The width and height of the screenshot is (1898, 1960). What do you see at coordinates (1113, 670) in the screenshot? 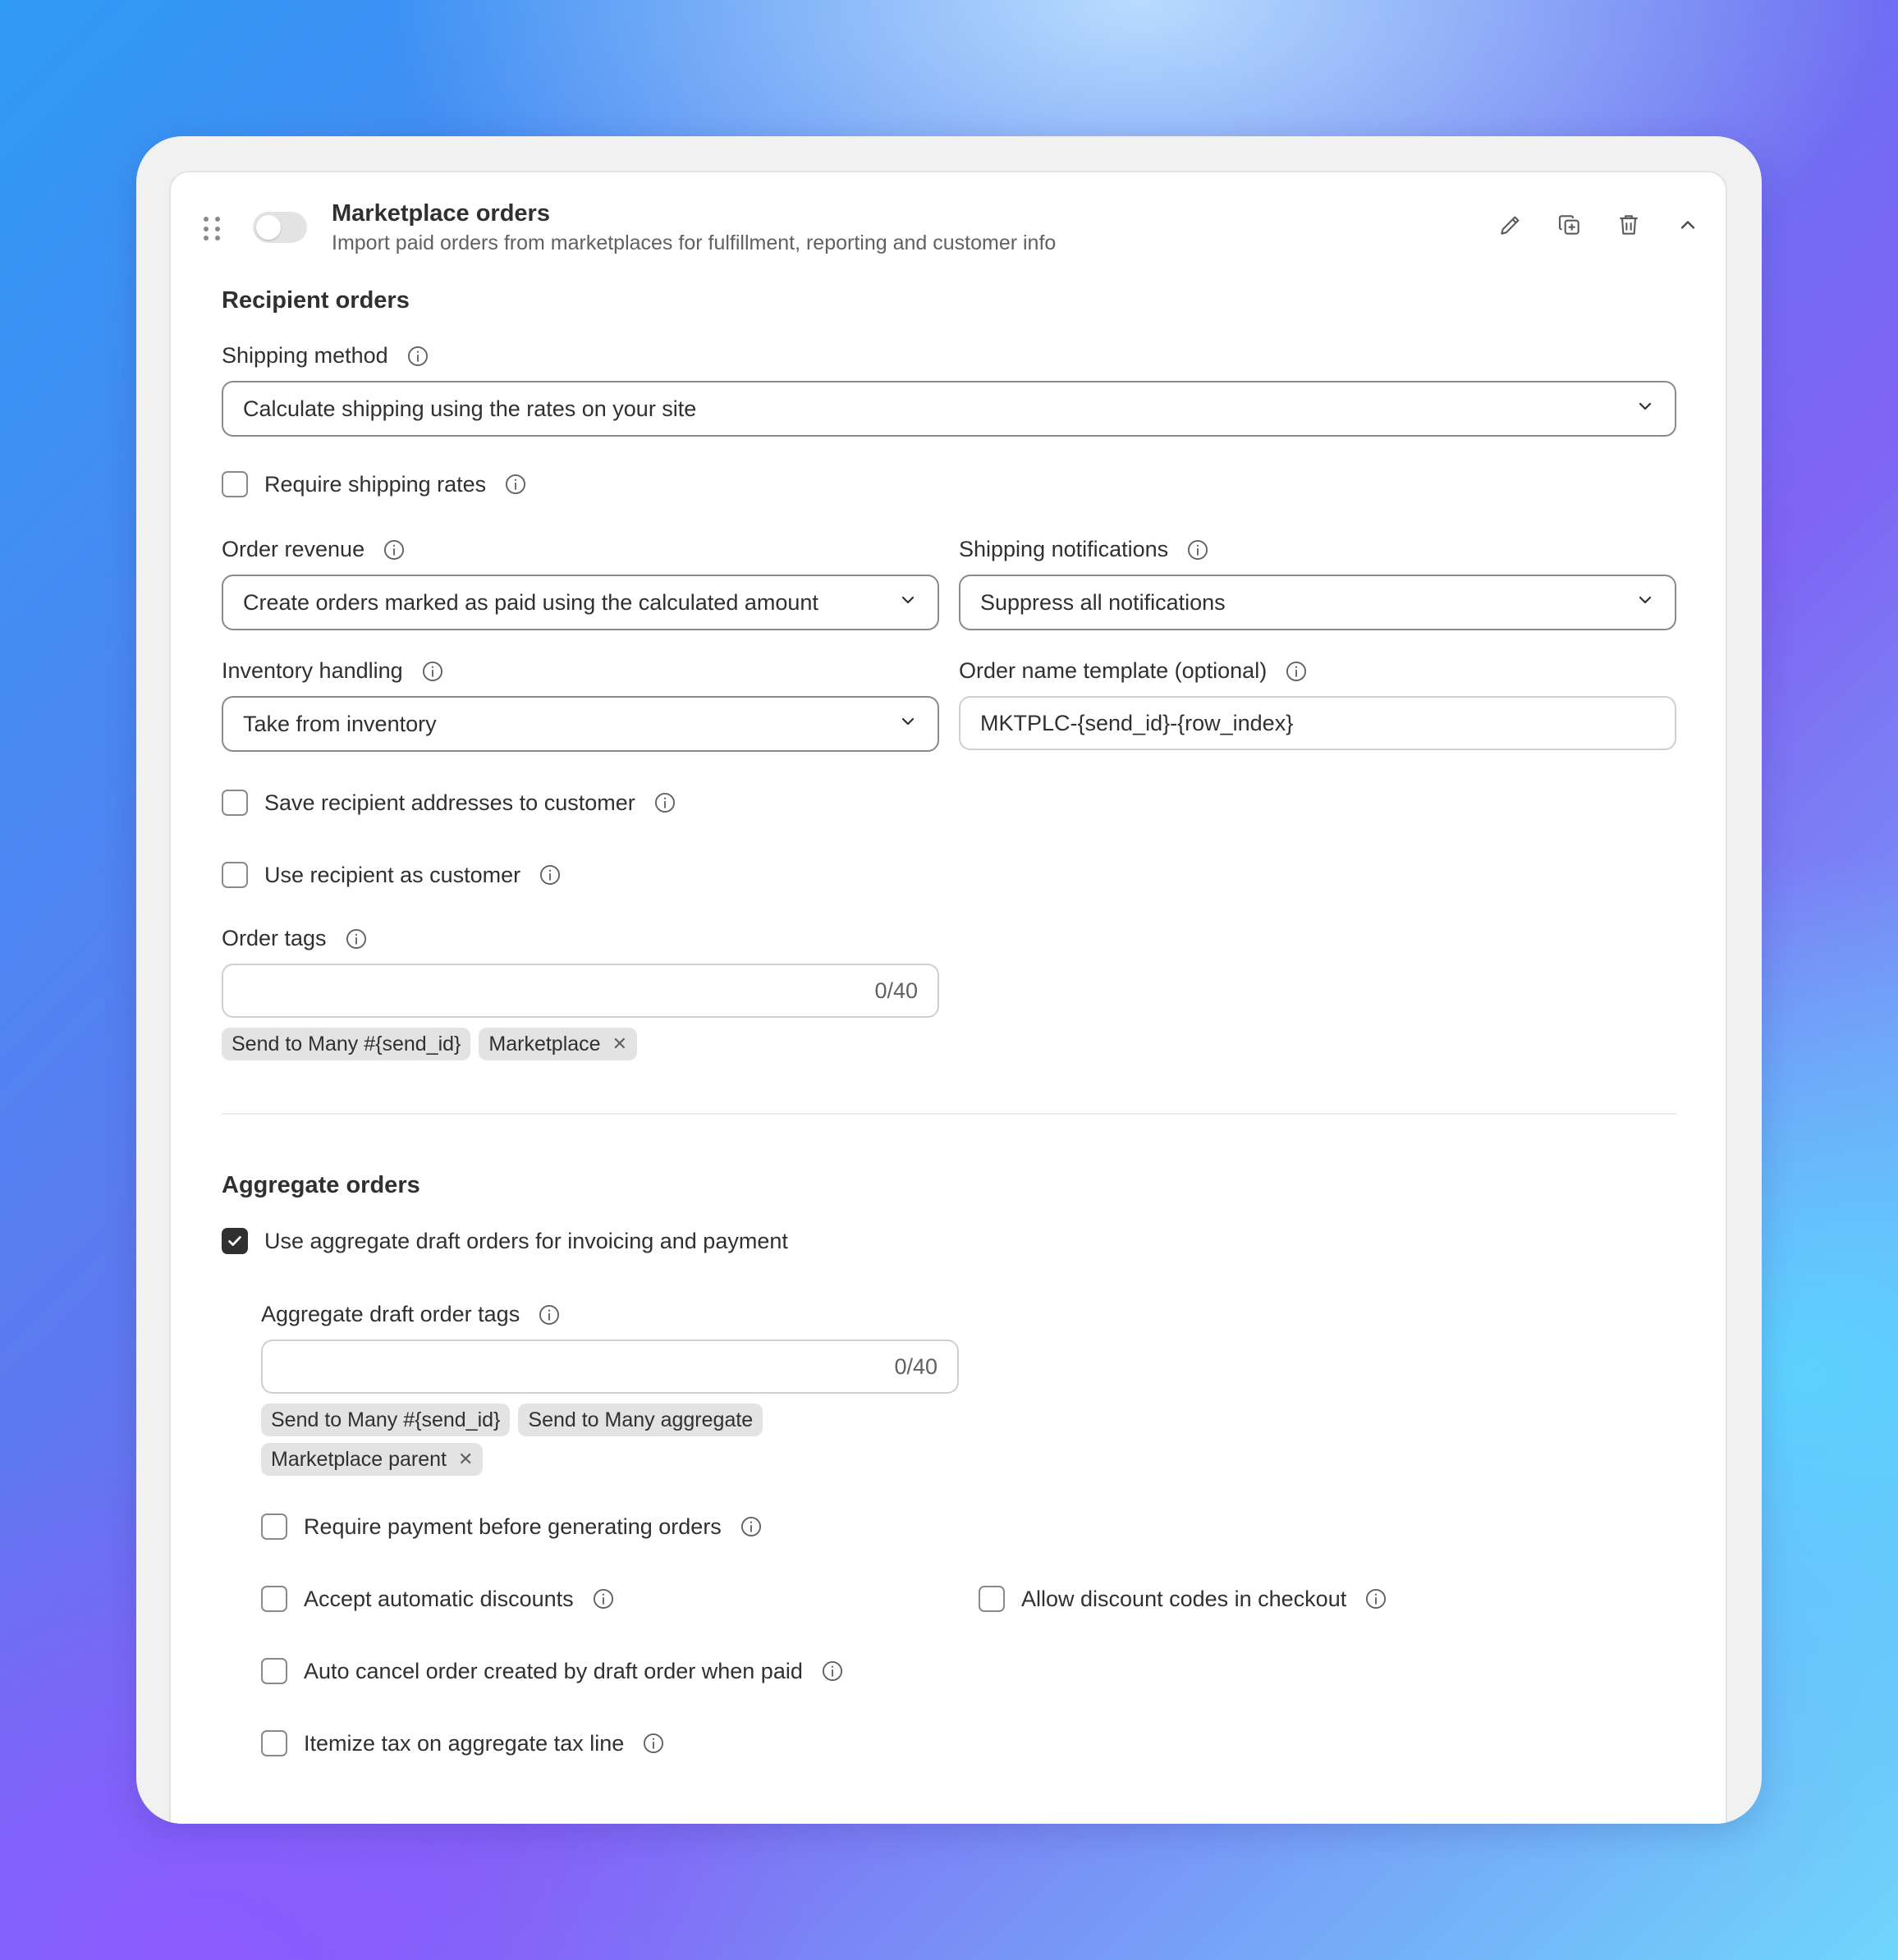
I see `order-name-template-label-text: Order name template (optional)` at bounding box center [1113, 670].